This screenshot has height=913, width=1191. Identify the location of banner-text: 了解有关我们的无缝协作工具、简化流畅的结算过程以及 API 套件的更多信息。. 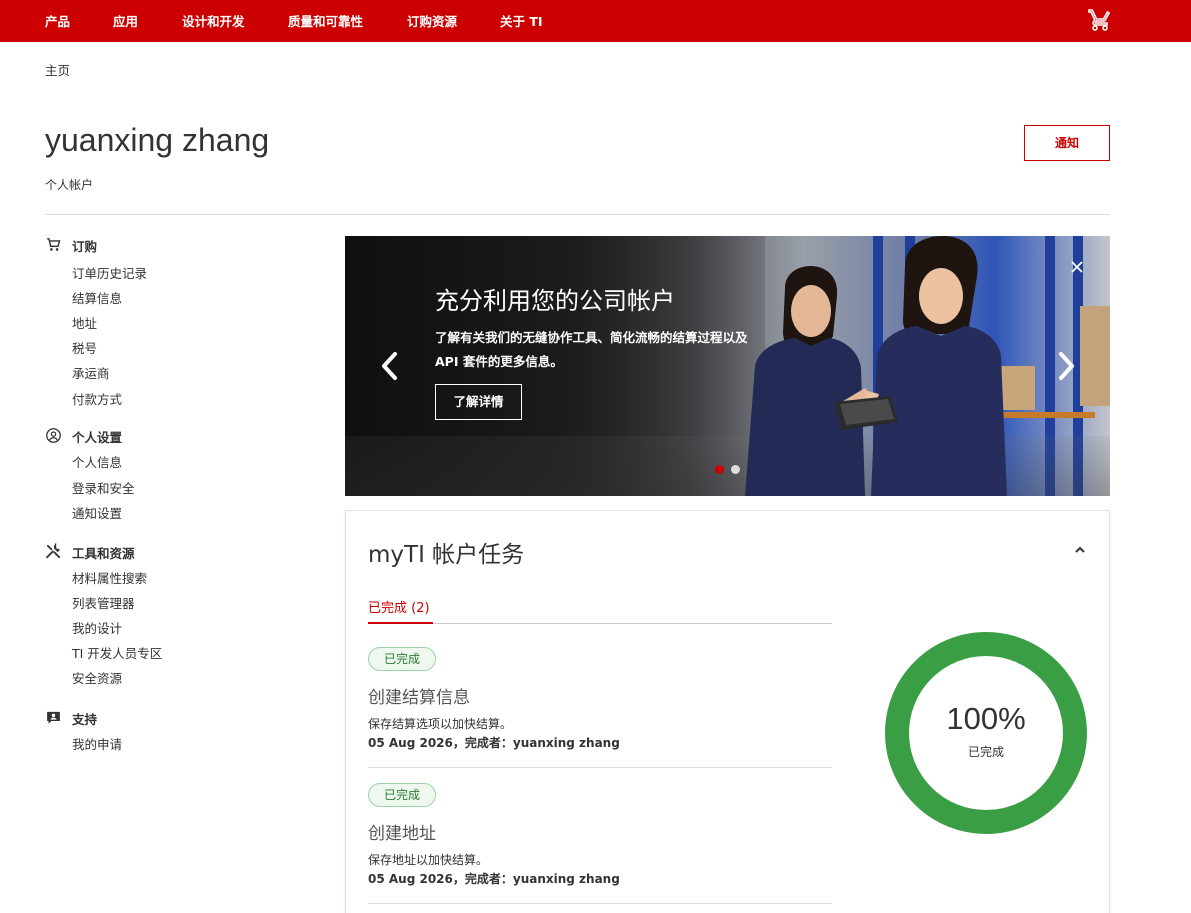
(591, 349).